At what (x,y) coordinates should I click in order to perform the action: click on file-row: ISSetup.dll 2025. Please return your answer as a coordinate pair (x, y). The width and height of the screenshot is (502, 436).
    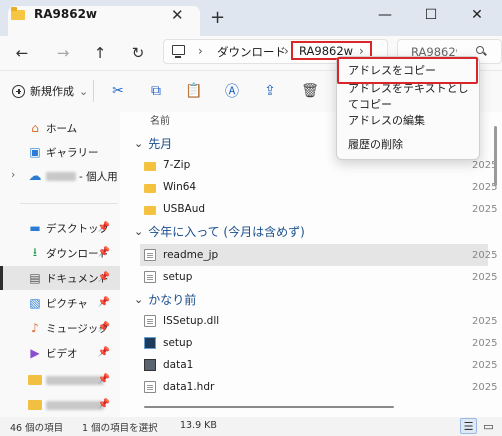
    Looking at the image, I should click on (318, 321).